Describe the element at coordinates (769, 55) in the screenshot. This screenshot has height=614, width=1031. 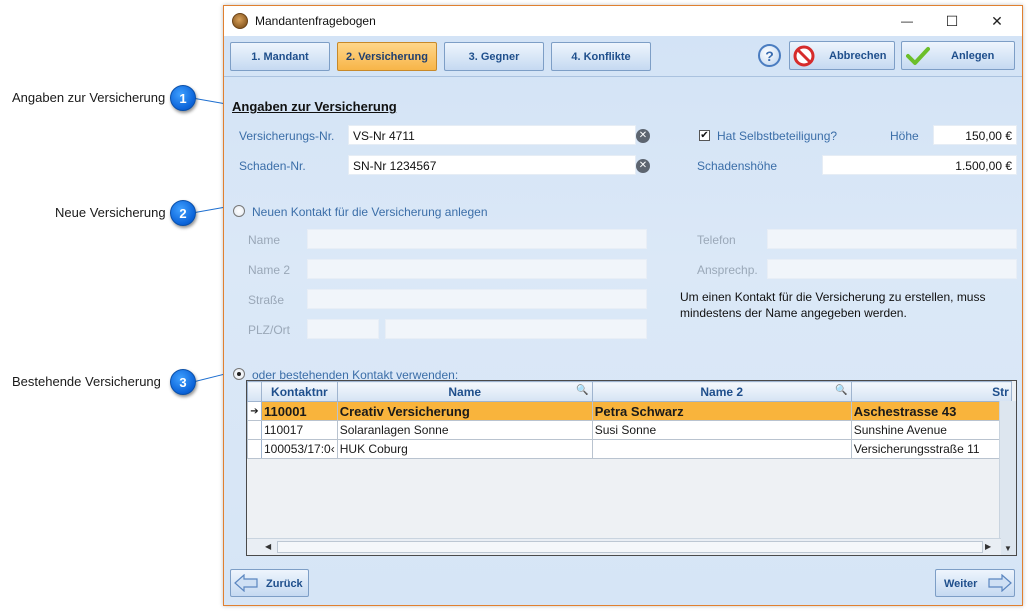
I see `help-icon: ?` at that location.